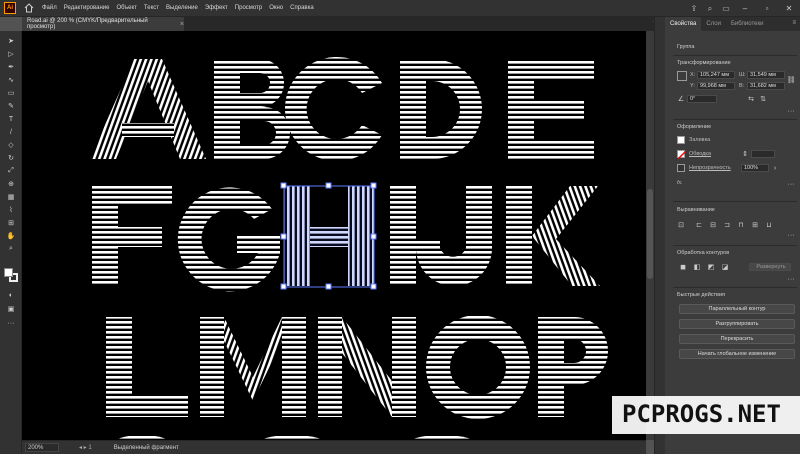 The width and height of the screenshot is (800, 454). What do you see at coordinates (711, 267) in the screenshot?
I see `intersect-icon: ◩` at bounding box center [711, 267].